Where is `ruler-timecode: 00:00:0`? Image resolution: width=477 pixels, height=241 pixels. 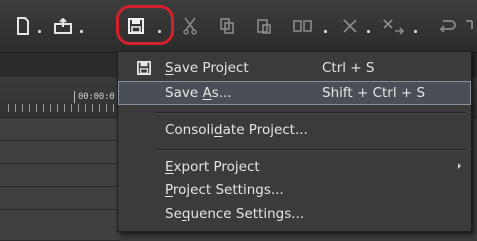 ruler-timecode: 00:00:0 is located at coordinates (94, 97).